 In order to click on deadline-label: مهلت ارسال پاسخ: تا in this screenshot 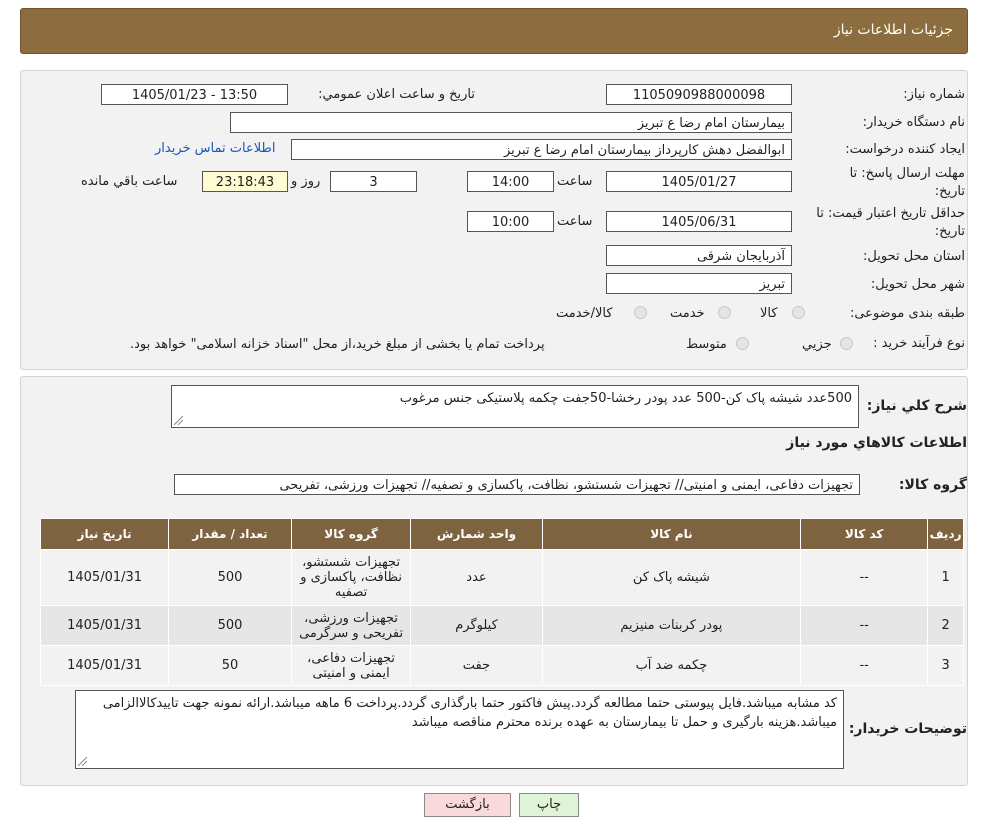, I will do `click(907, 173)`.